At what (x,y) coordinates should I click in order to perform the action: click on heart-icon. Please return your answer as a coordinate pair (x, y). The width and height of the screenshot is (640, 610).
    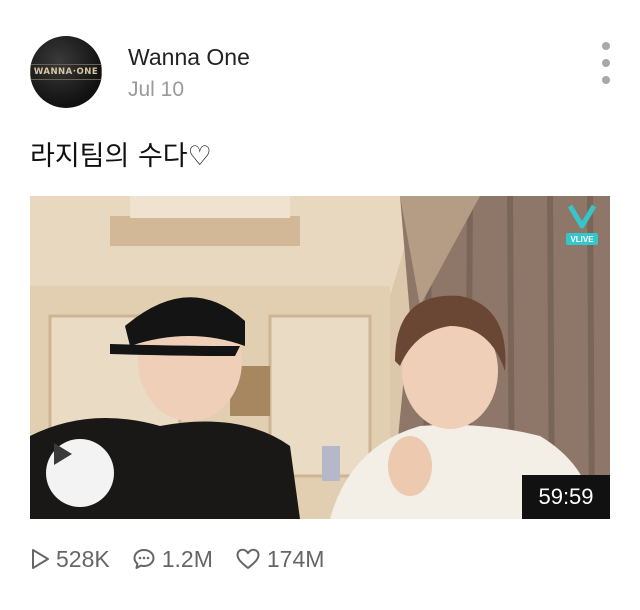
    Looking at the image, I should click on (248, 558).